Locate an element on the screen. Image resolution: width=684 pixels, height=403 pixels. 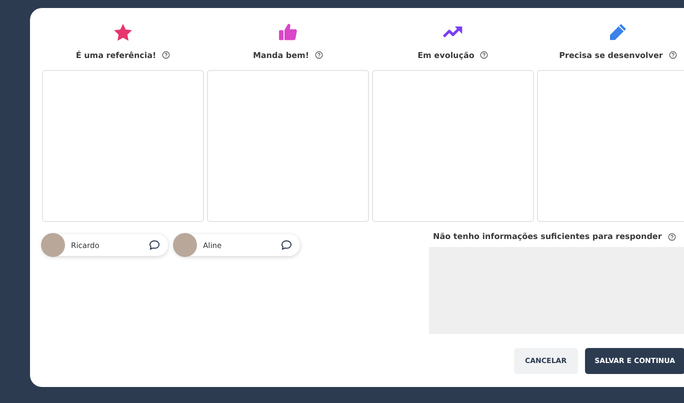
no-info-title: Não tenho informações suficientes para responder is located at coordinates (547, 236).